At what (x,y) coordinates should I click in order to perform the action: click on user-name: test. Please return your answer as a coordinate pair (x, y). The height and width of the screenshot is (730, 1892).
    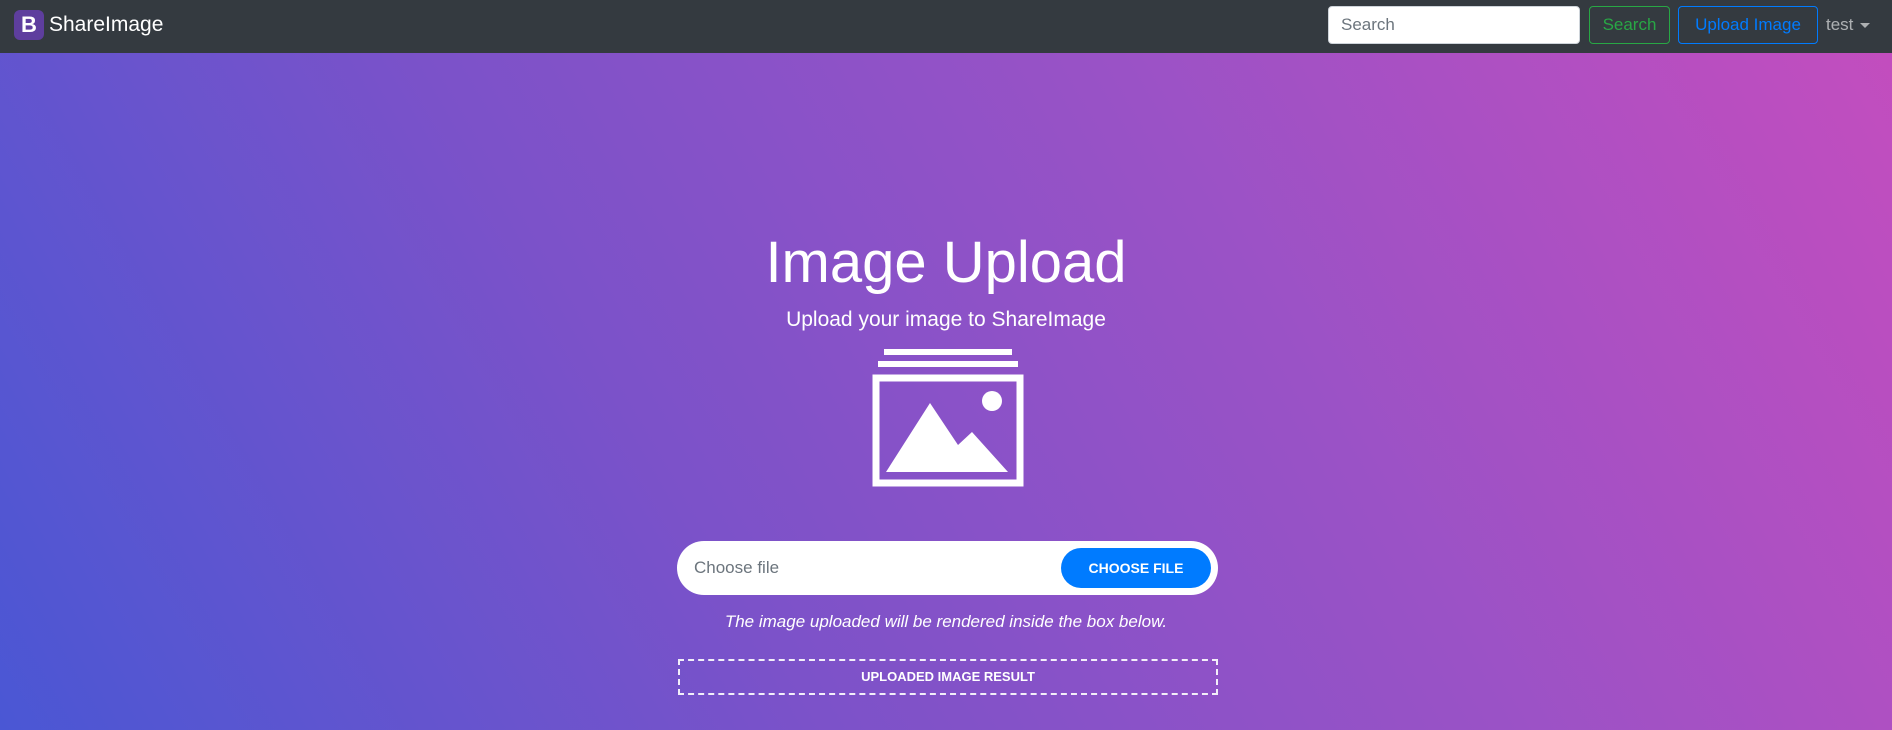
    Looking at the image, I should click on (1840, 24).